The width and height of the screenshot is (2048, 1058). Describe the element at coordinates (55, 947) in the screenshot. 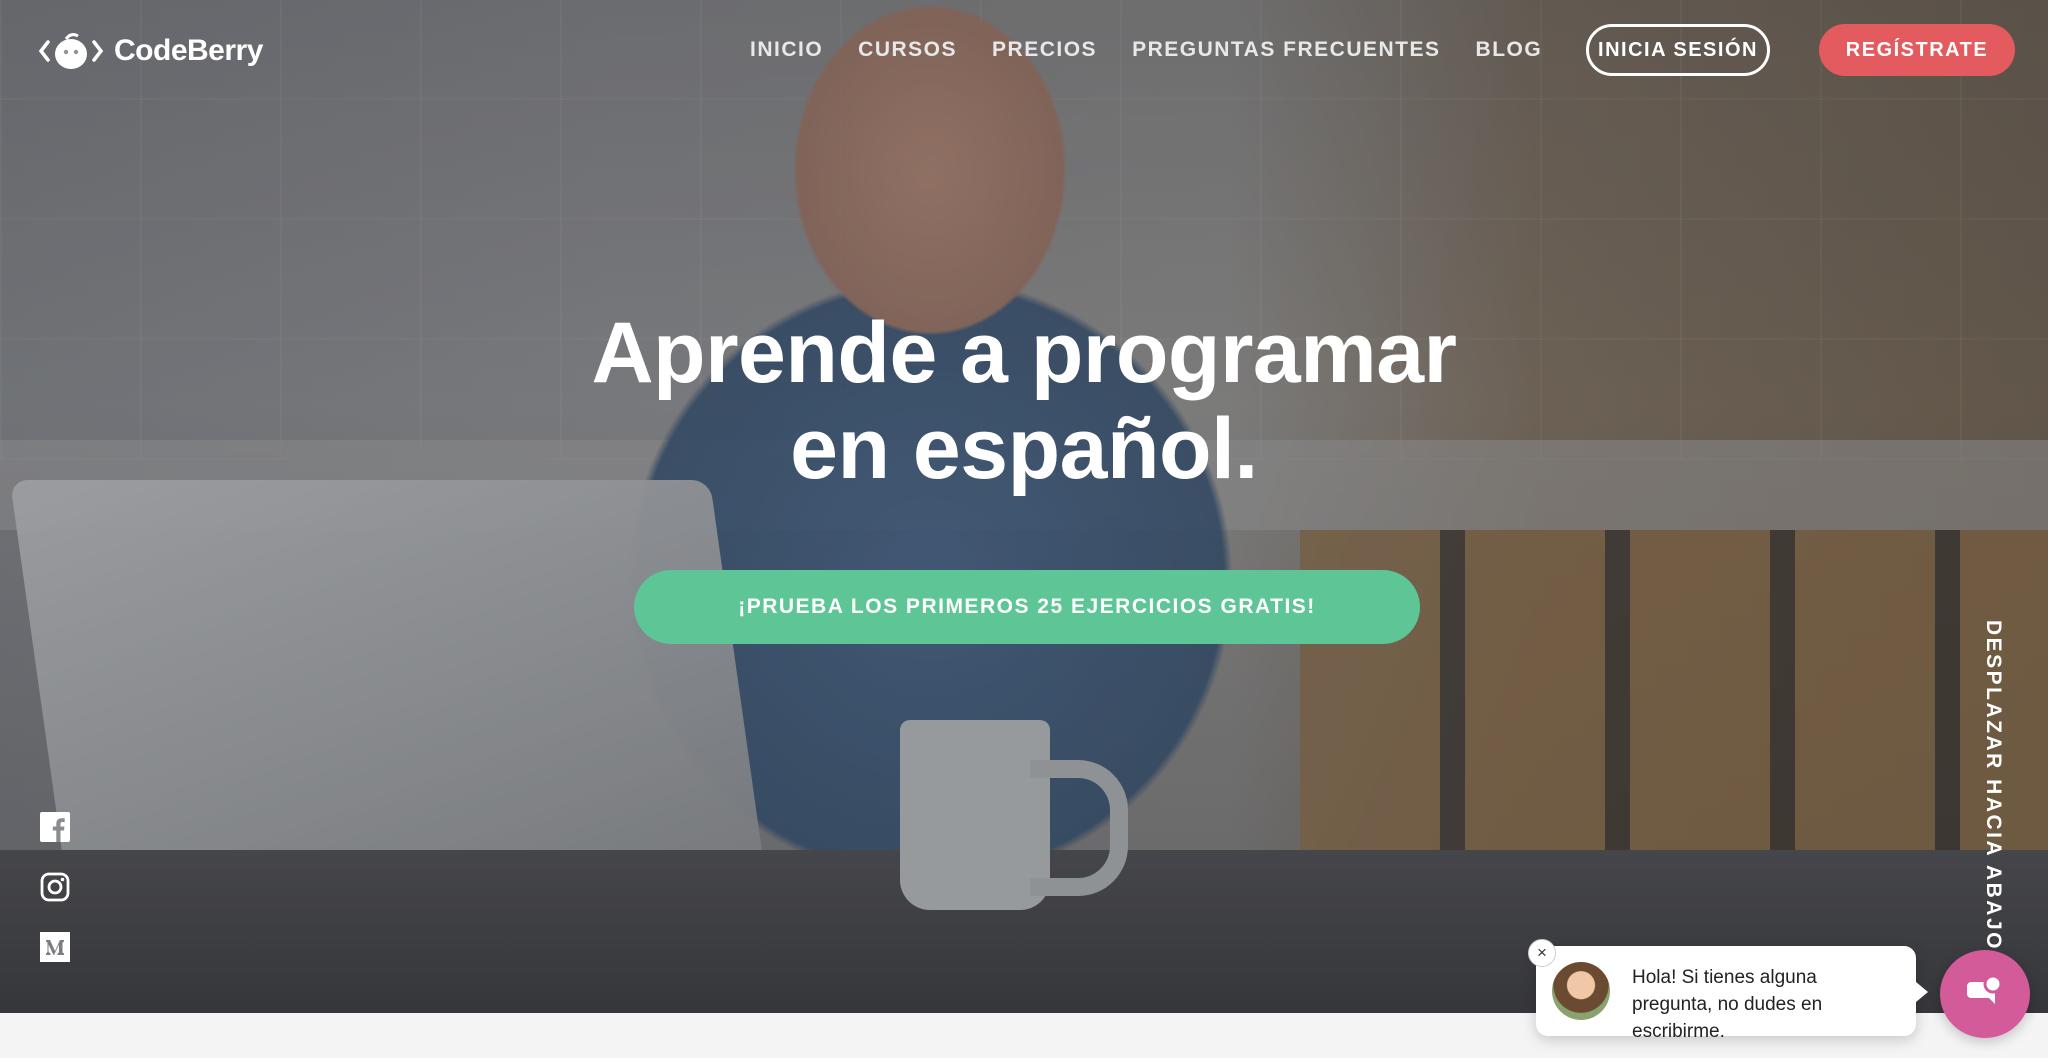

I see `medium-icon` at that location.